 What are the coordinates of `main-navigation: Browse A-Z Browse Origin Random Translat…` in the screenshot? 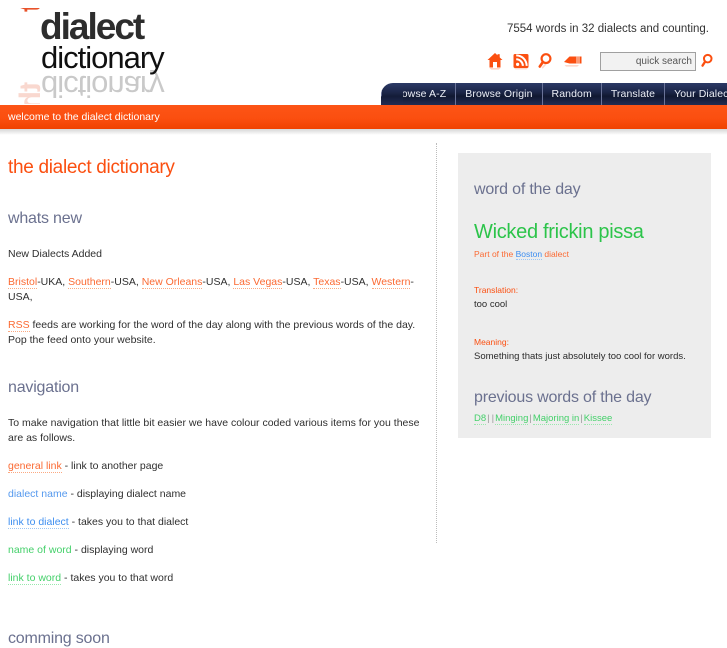 It's located at (554, 94).